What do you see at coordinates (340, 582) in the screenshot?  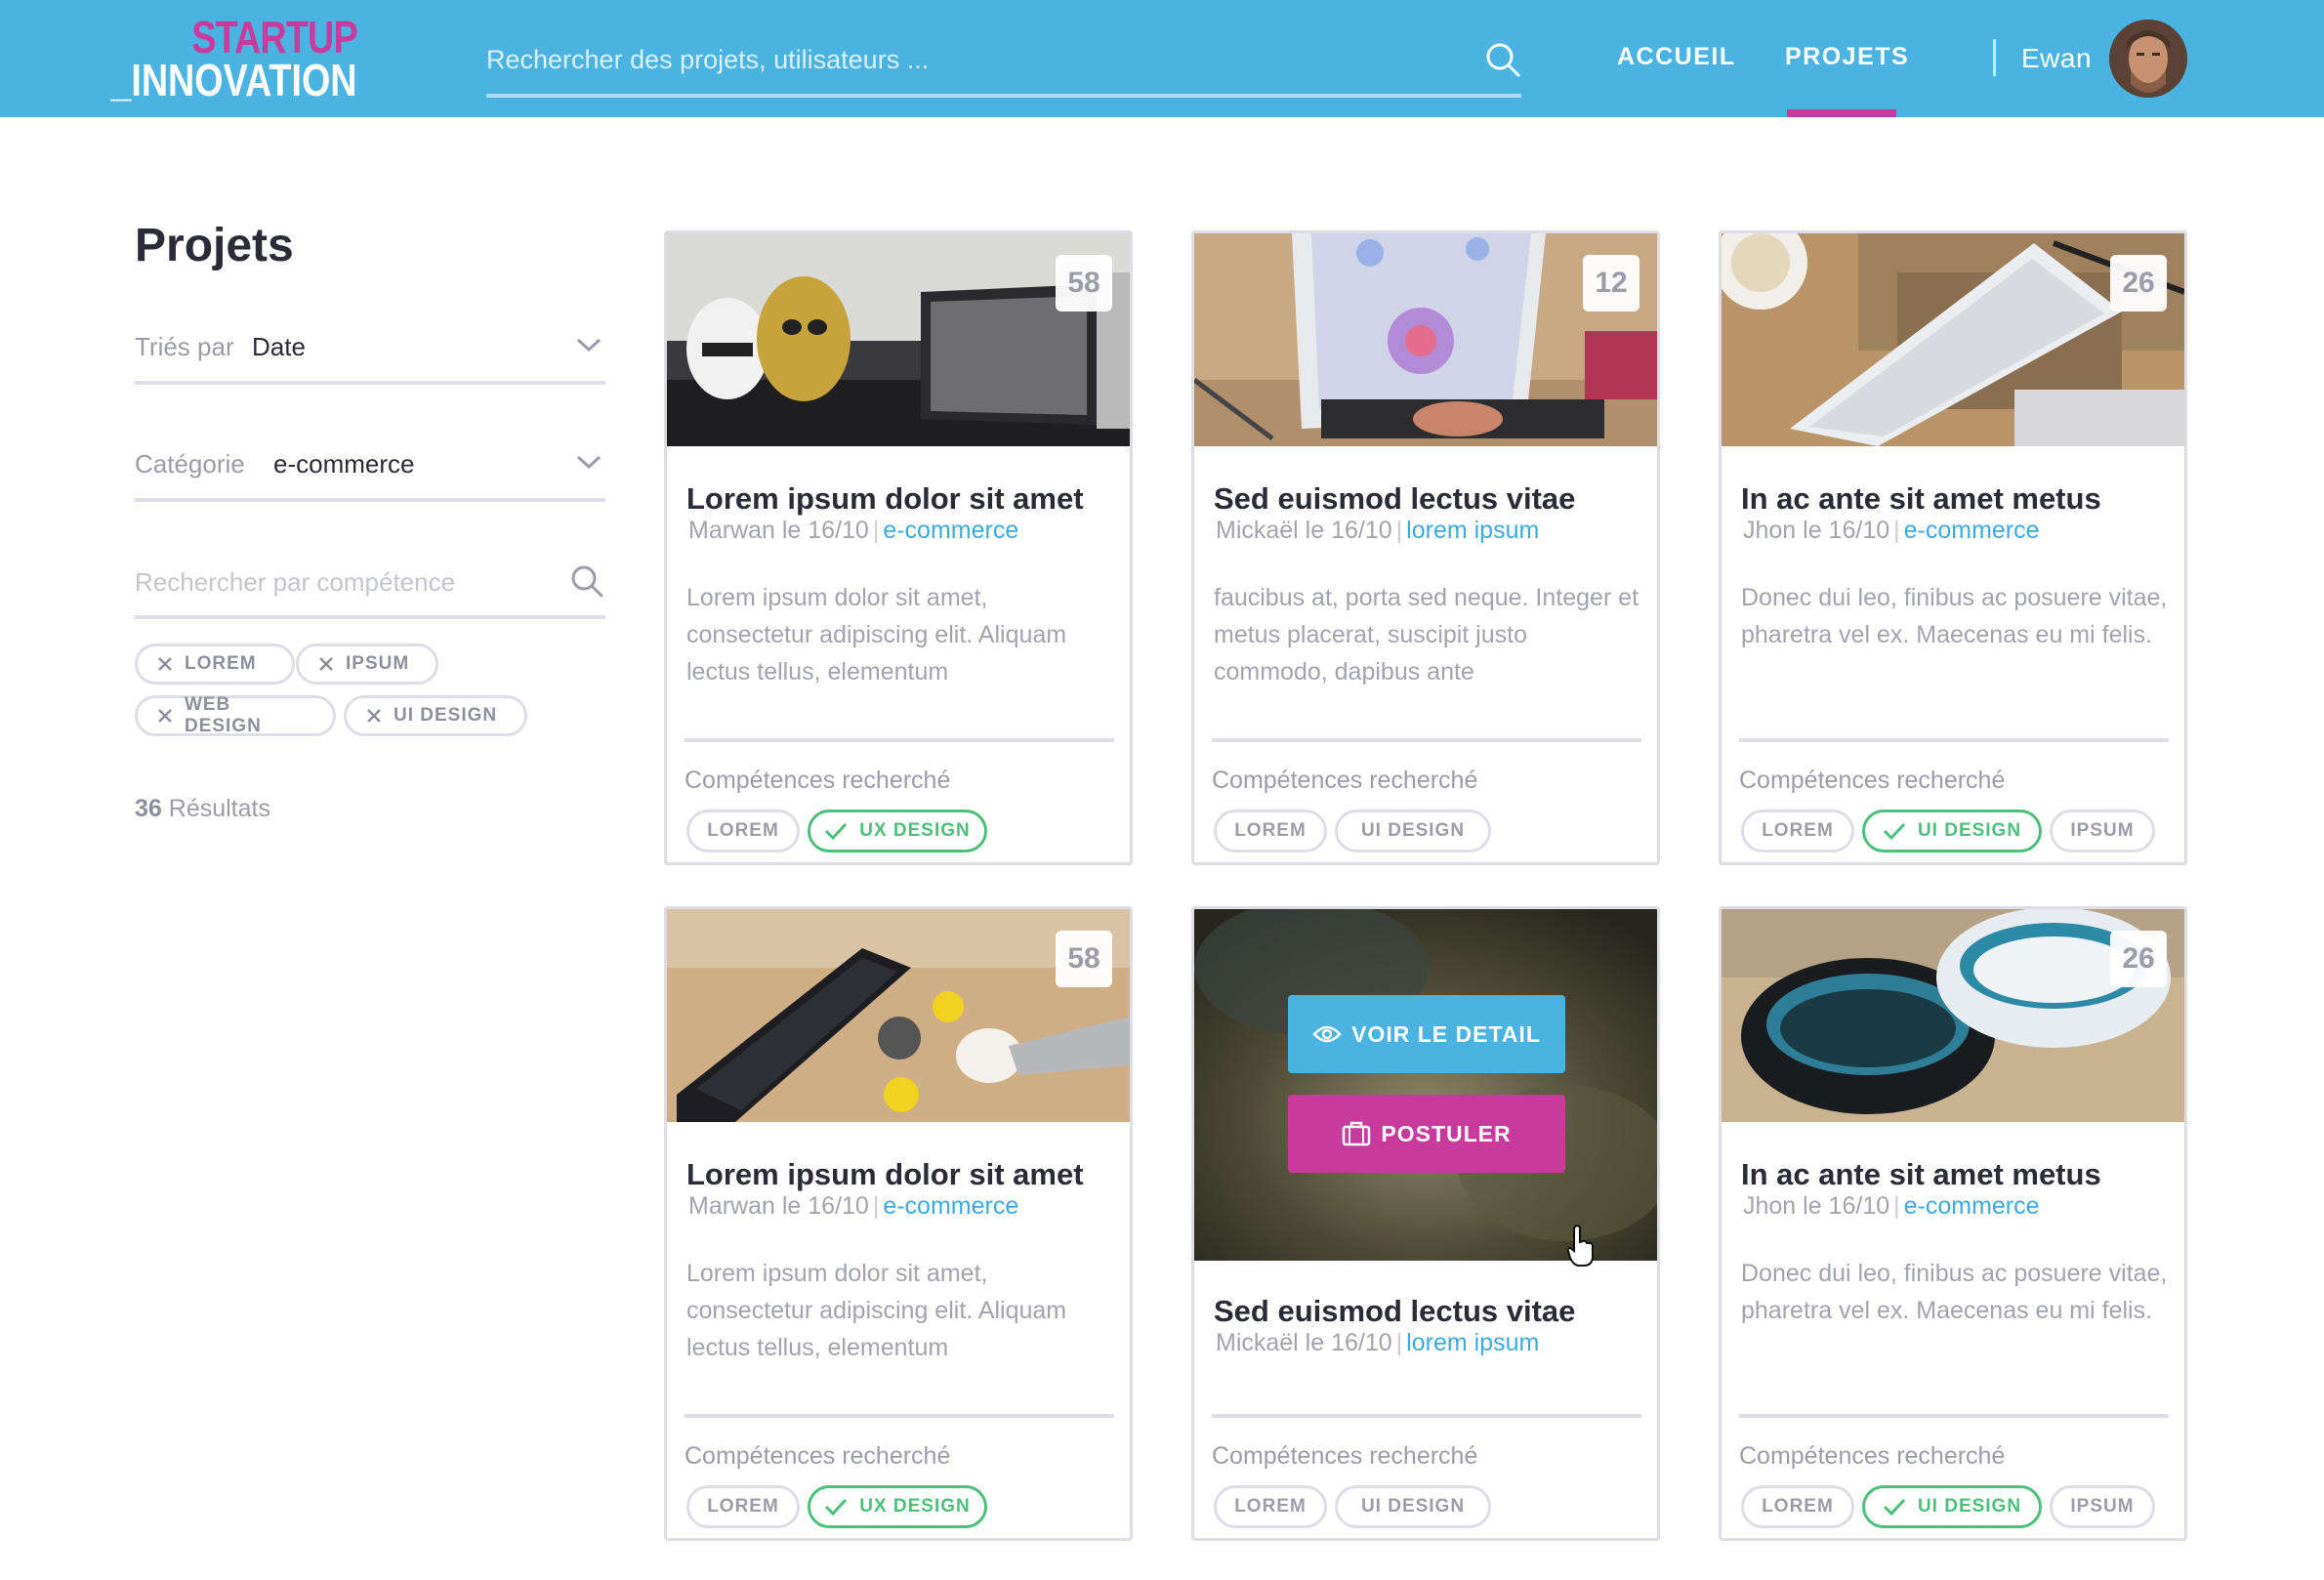 I see `skill-search-input` at bounding box center [340, 582].